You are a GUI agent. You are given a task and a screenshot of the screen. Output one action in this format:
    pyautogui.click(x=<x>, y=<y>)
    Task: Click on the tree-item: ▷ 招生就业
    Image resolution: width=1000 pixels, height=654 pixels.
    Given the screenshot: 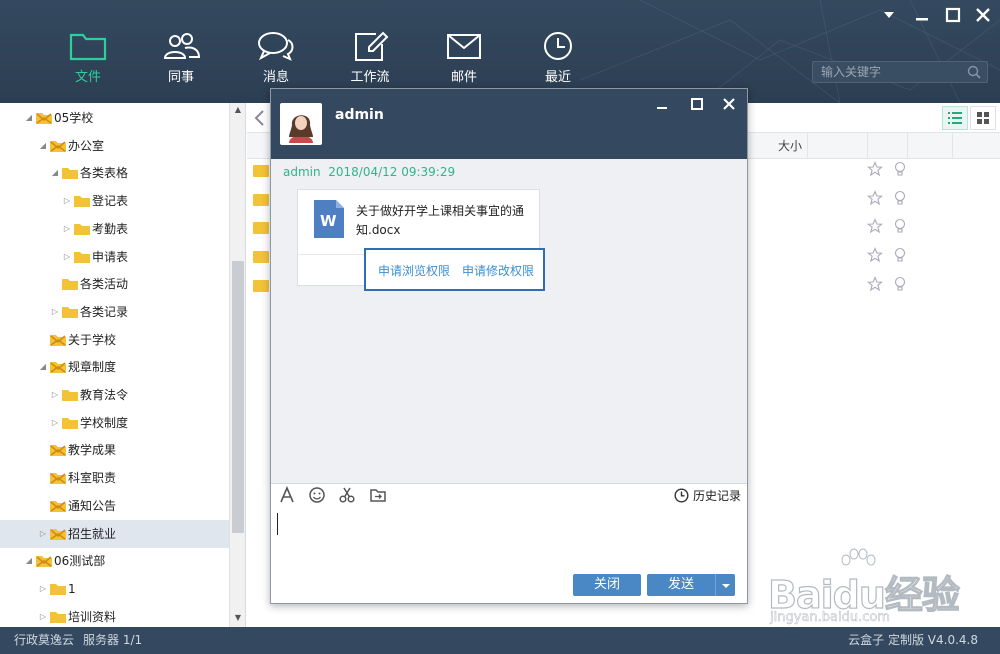 What is the action you would take?
    pyautogui.click(x=114, y=533)
    